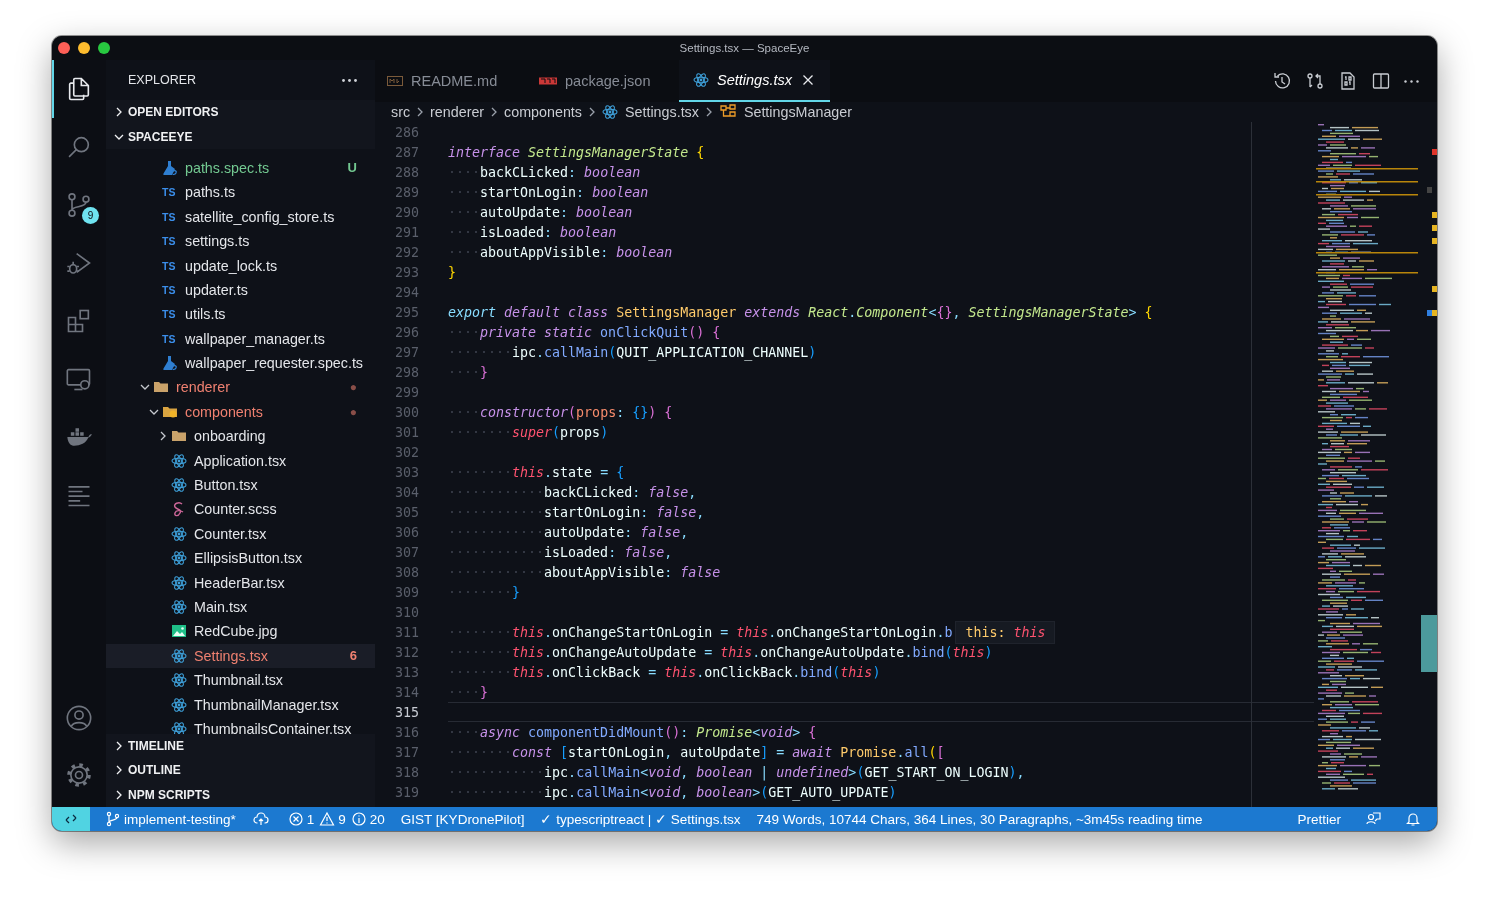 The image size is (1489, 900). Describe the element at coordinates (528, 432) in the screenshot. I see `code-line: ········super(props)` at that location.